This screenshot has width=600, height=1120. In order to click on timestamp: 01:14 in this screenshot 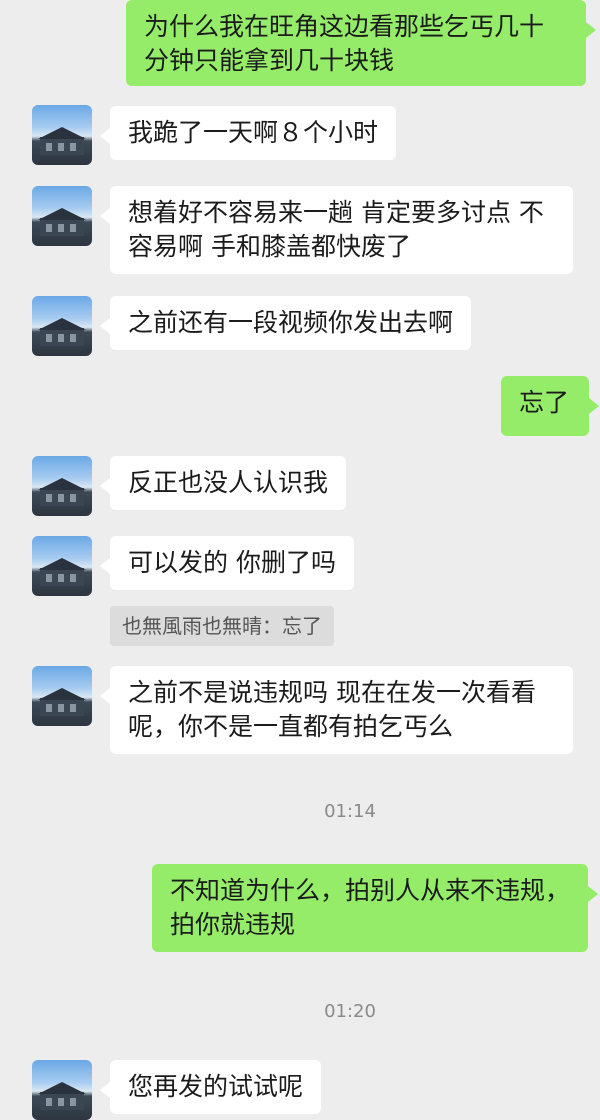, I will do `click(350, 811)`.